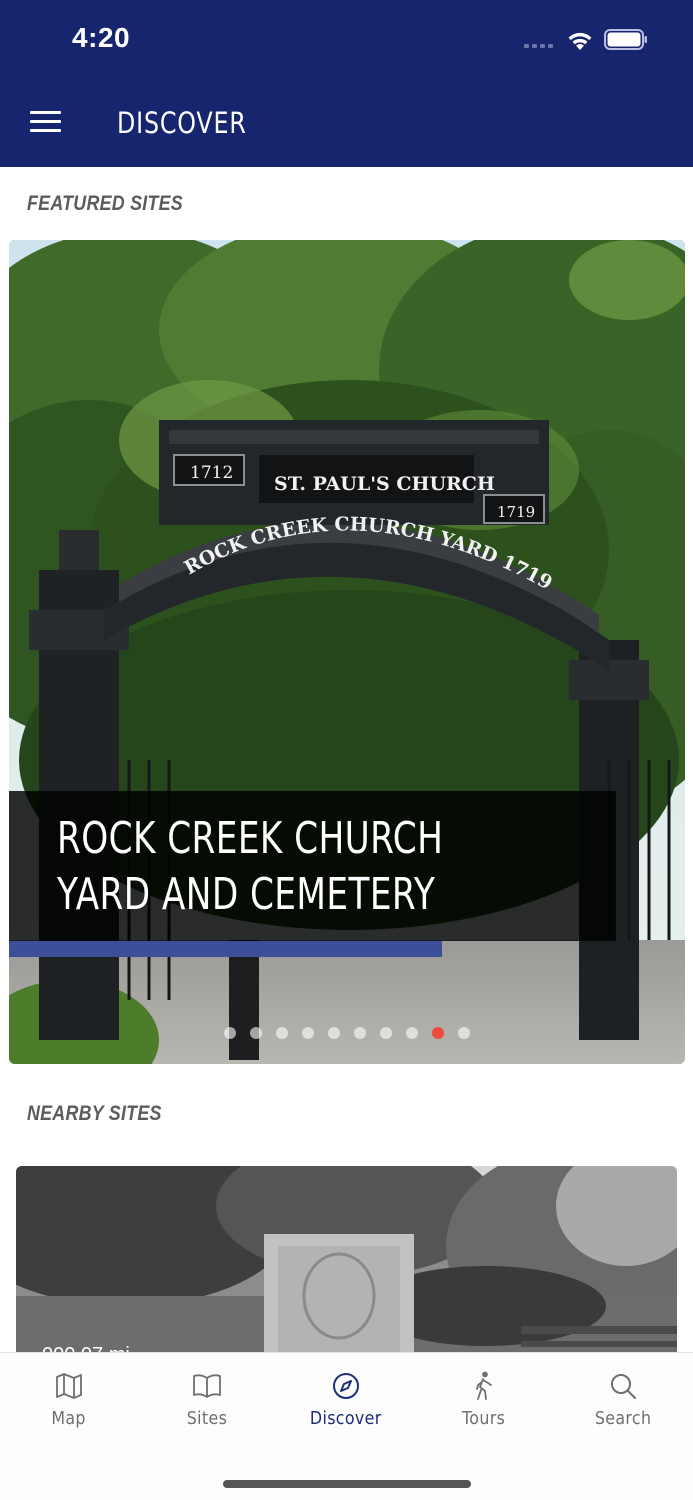 The height and width of the screenshot is (1500, 693). What do you see at coordinates (347, 1033) in the screenshot?
I see `carousel-page-dots` at bounding box center [347, 1033].